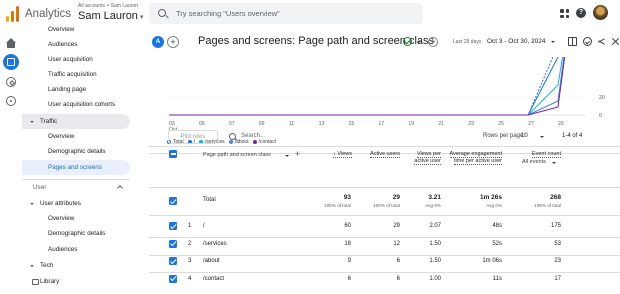 This screenshot has height=294, width=620. I want to click on sparkle-icon, so click(615, 41).